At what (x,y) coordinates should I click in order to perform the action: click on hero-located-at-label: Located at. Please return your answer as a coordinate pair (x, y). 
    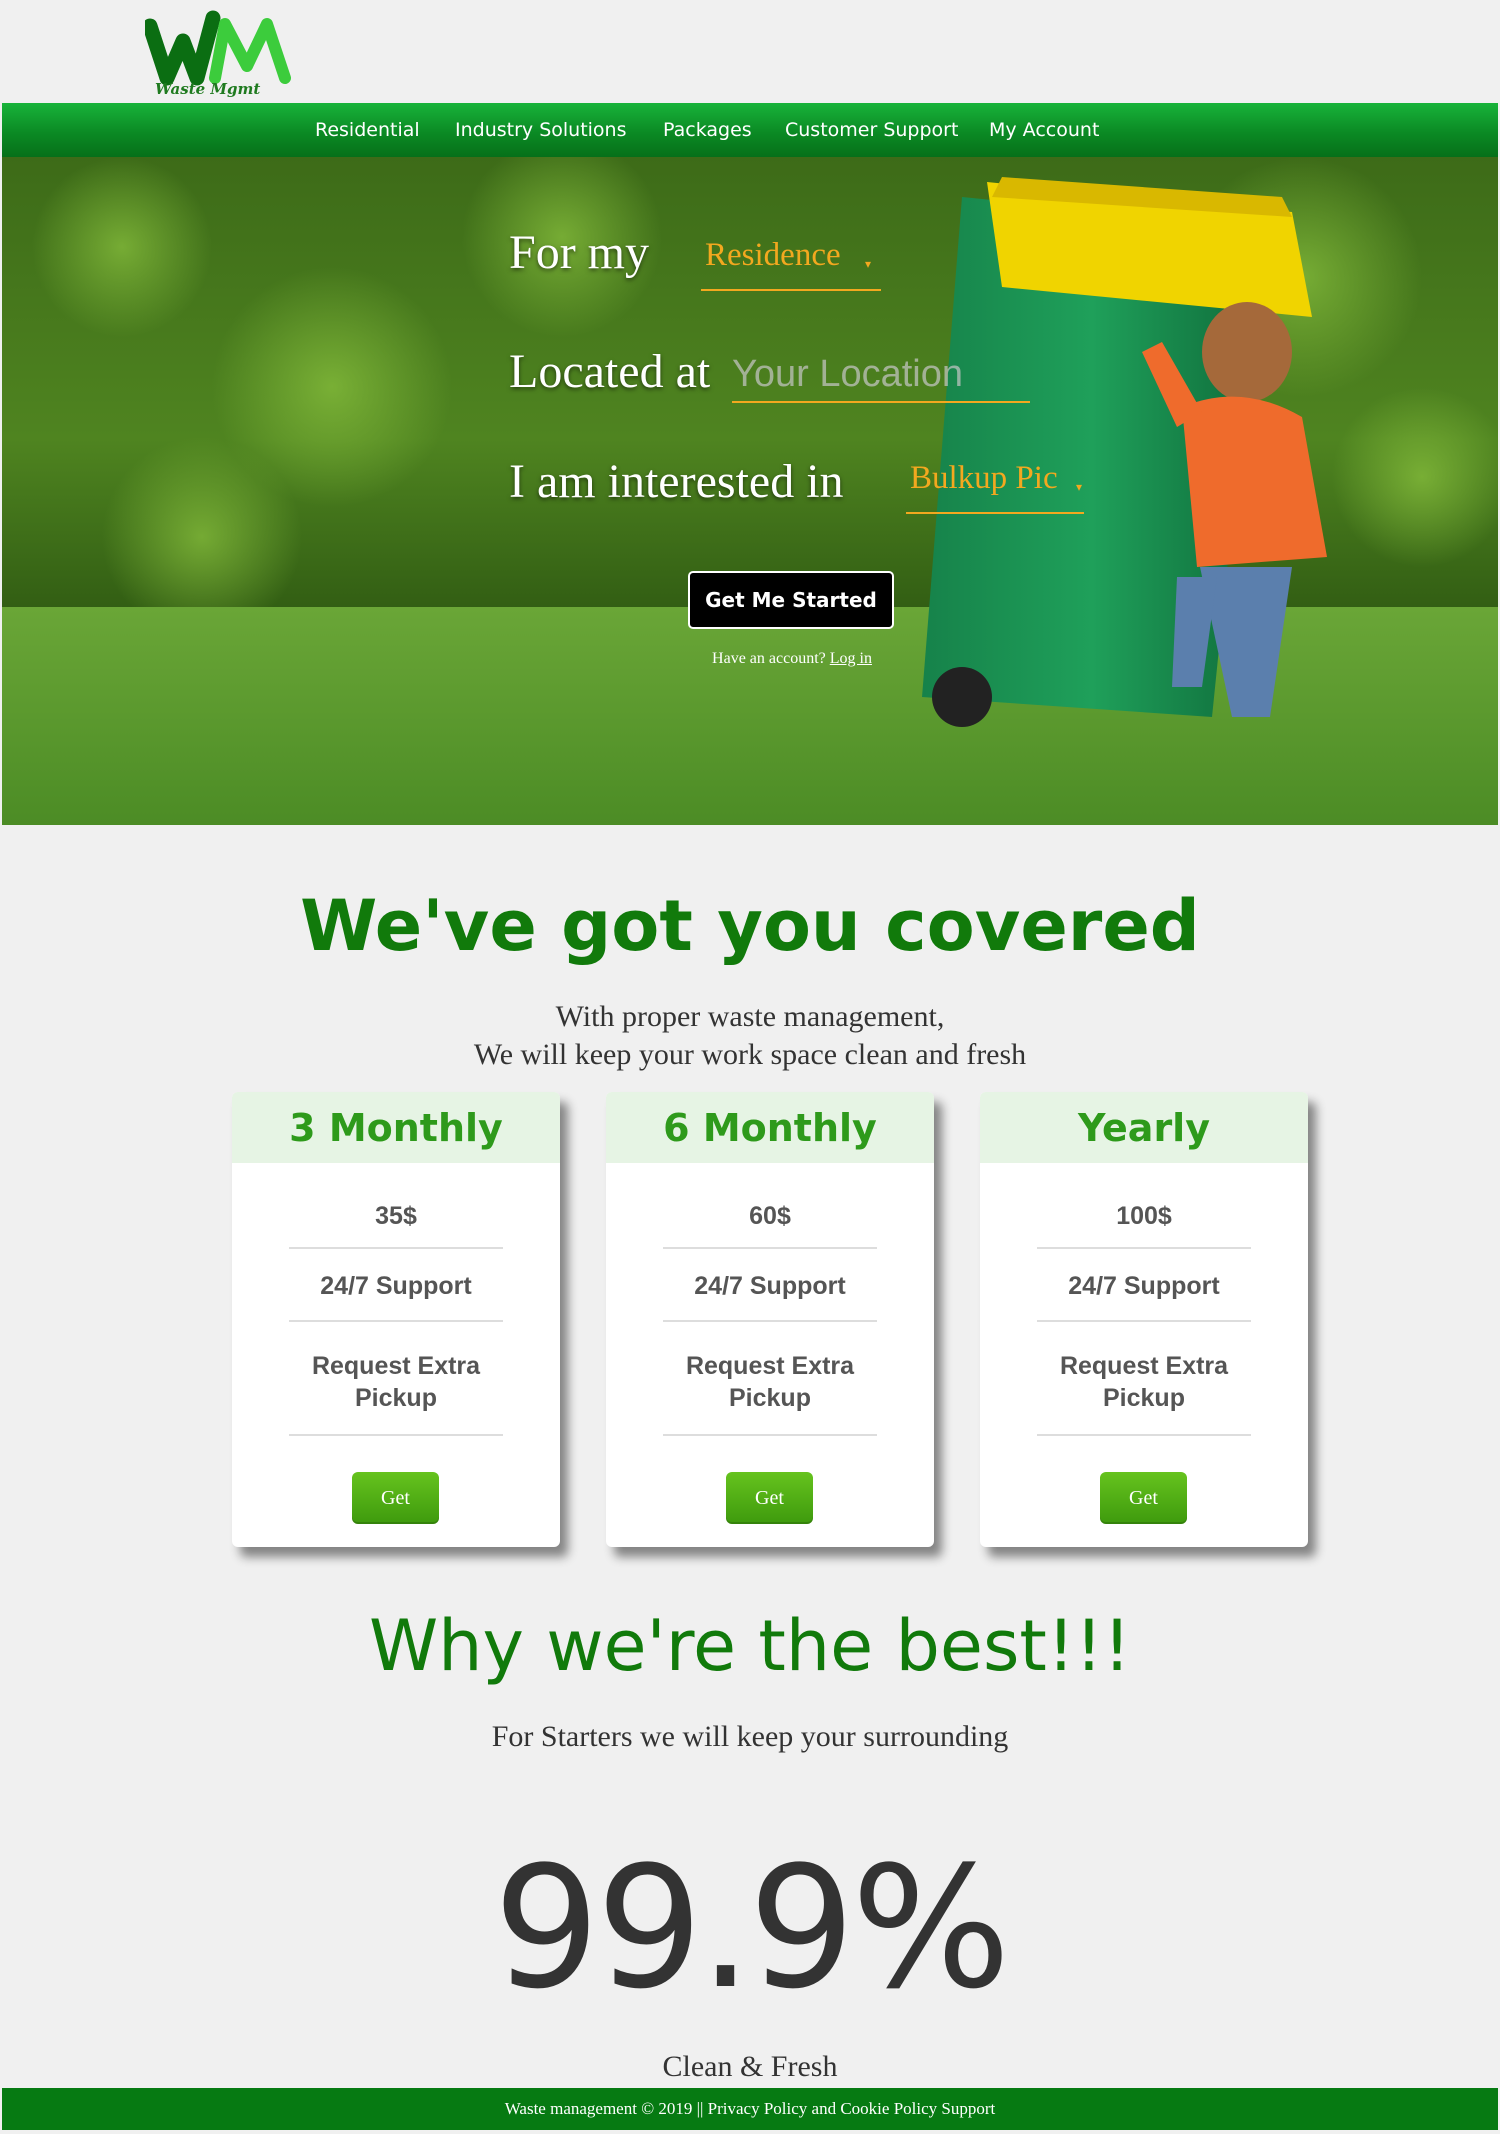
    Looking at the image, I should click on (610, 371).